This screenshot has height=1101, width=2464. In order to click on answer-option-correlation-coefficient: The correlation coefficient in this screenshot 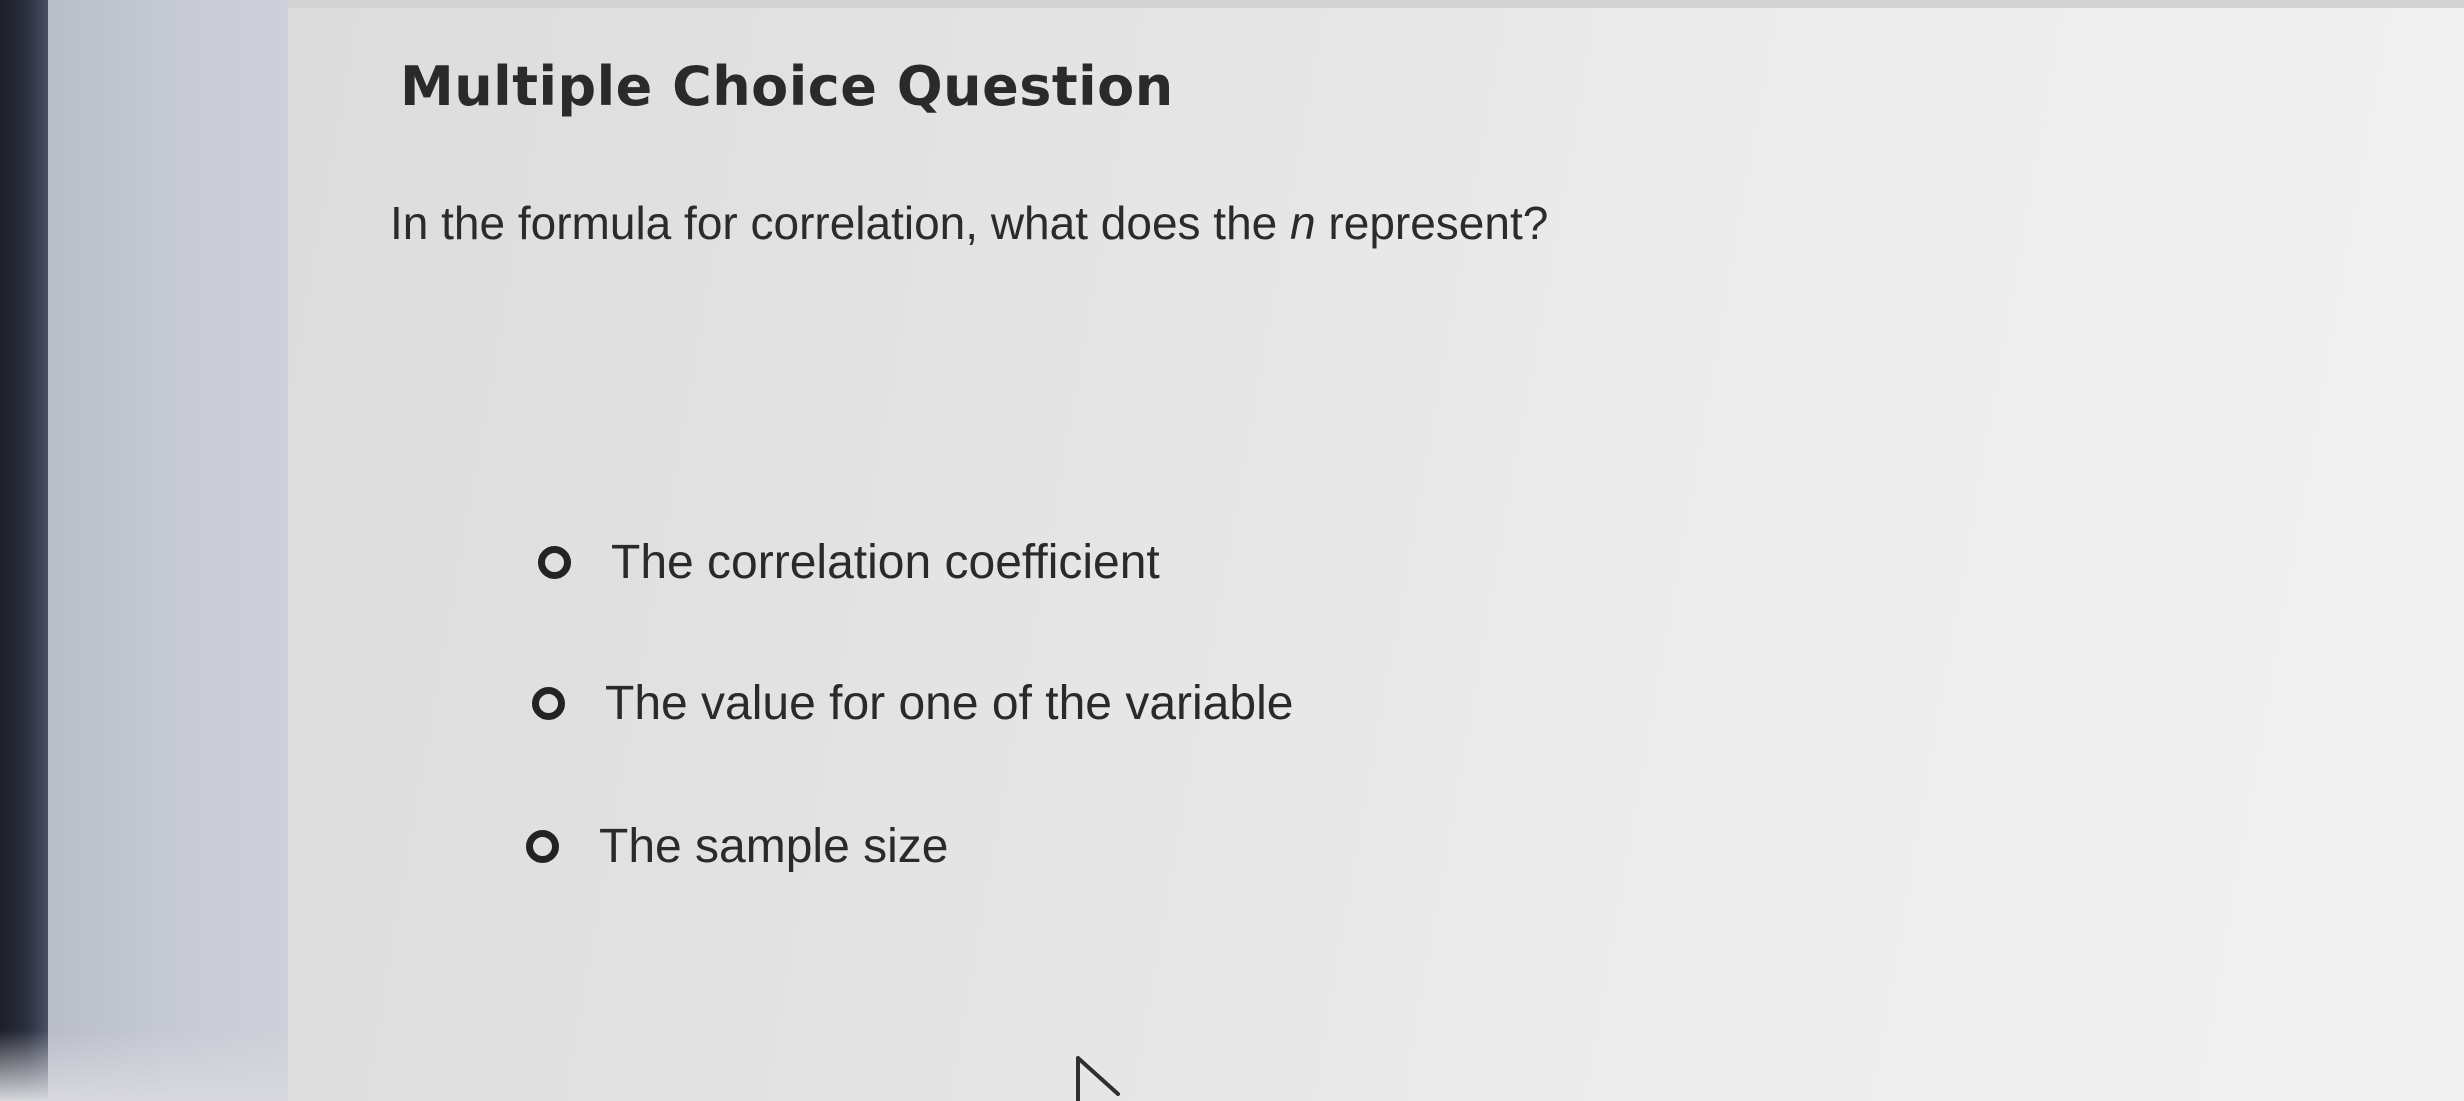, I will do `click(849, 562)`.